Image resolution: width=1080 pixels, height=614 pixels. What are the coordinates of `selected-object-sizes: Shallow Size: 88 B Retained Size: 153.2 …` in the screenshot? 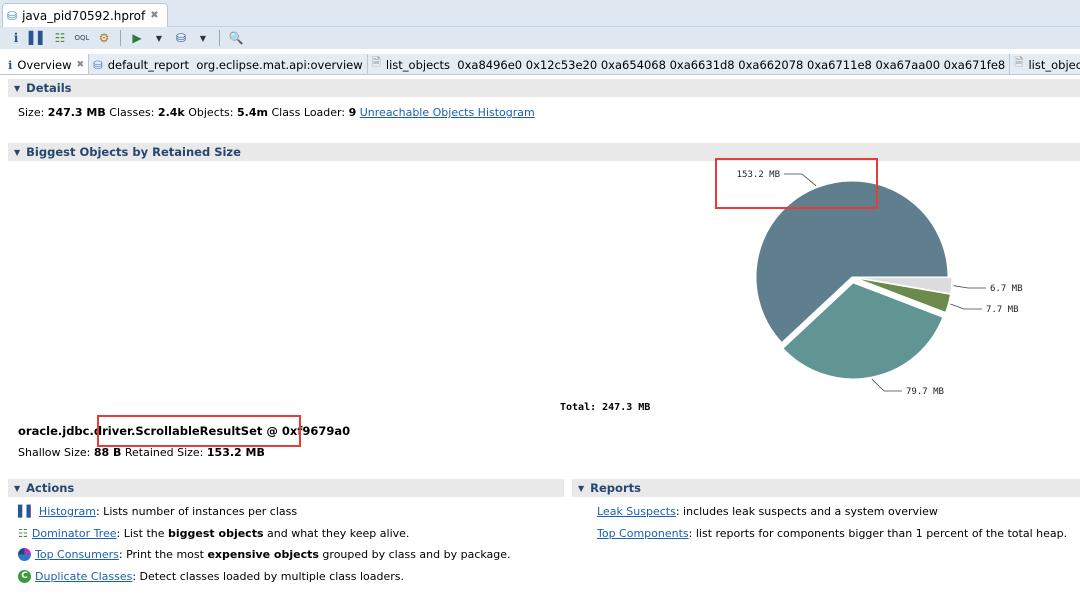 It's located at (141, 452).